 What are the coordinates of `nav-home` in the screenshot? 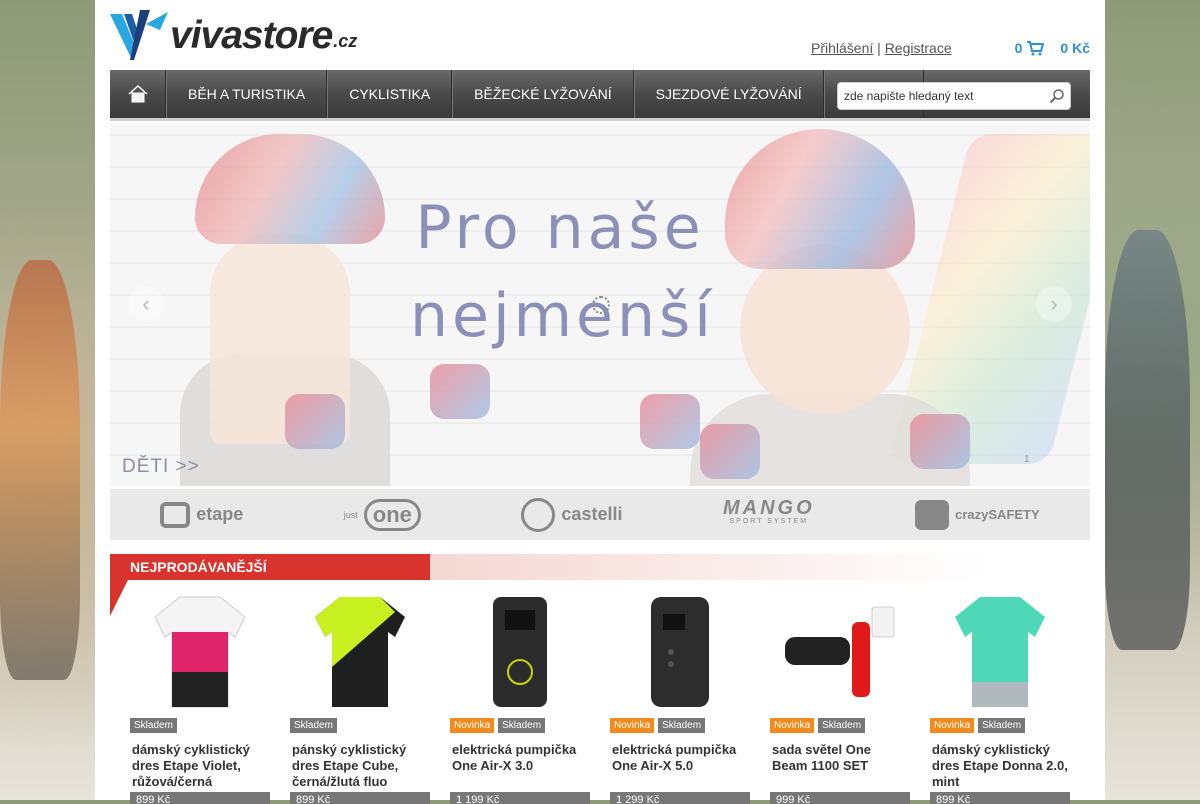 It's located at (138, 94).